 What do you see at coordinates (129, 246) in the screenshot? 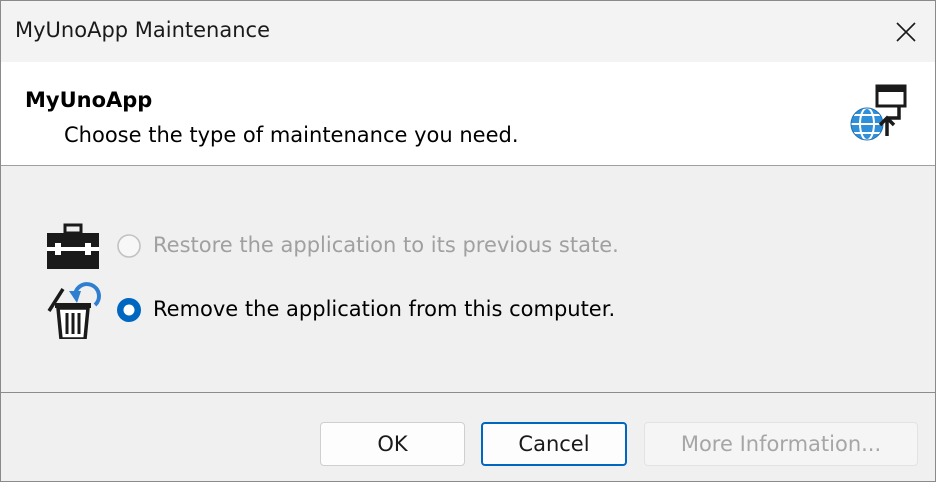
I see `restore-radio` at bounding box center [129, 246].